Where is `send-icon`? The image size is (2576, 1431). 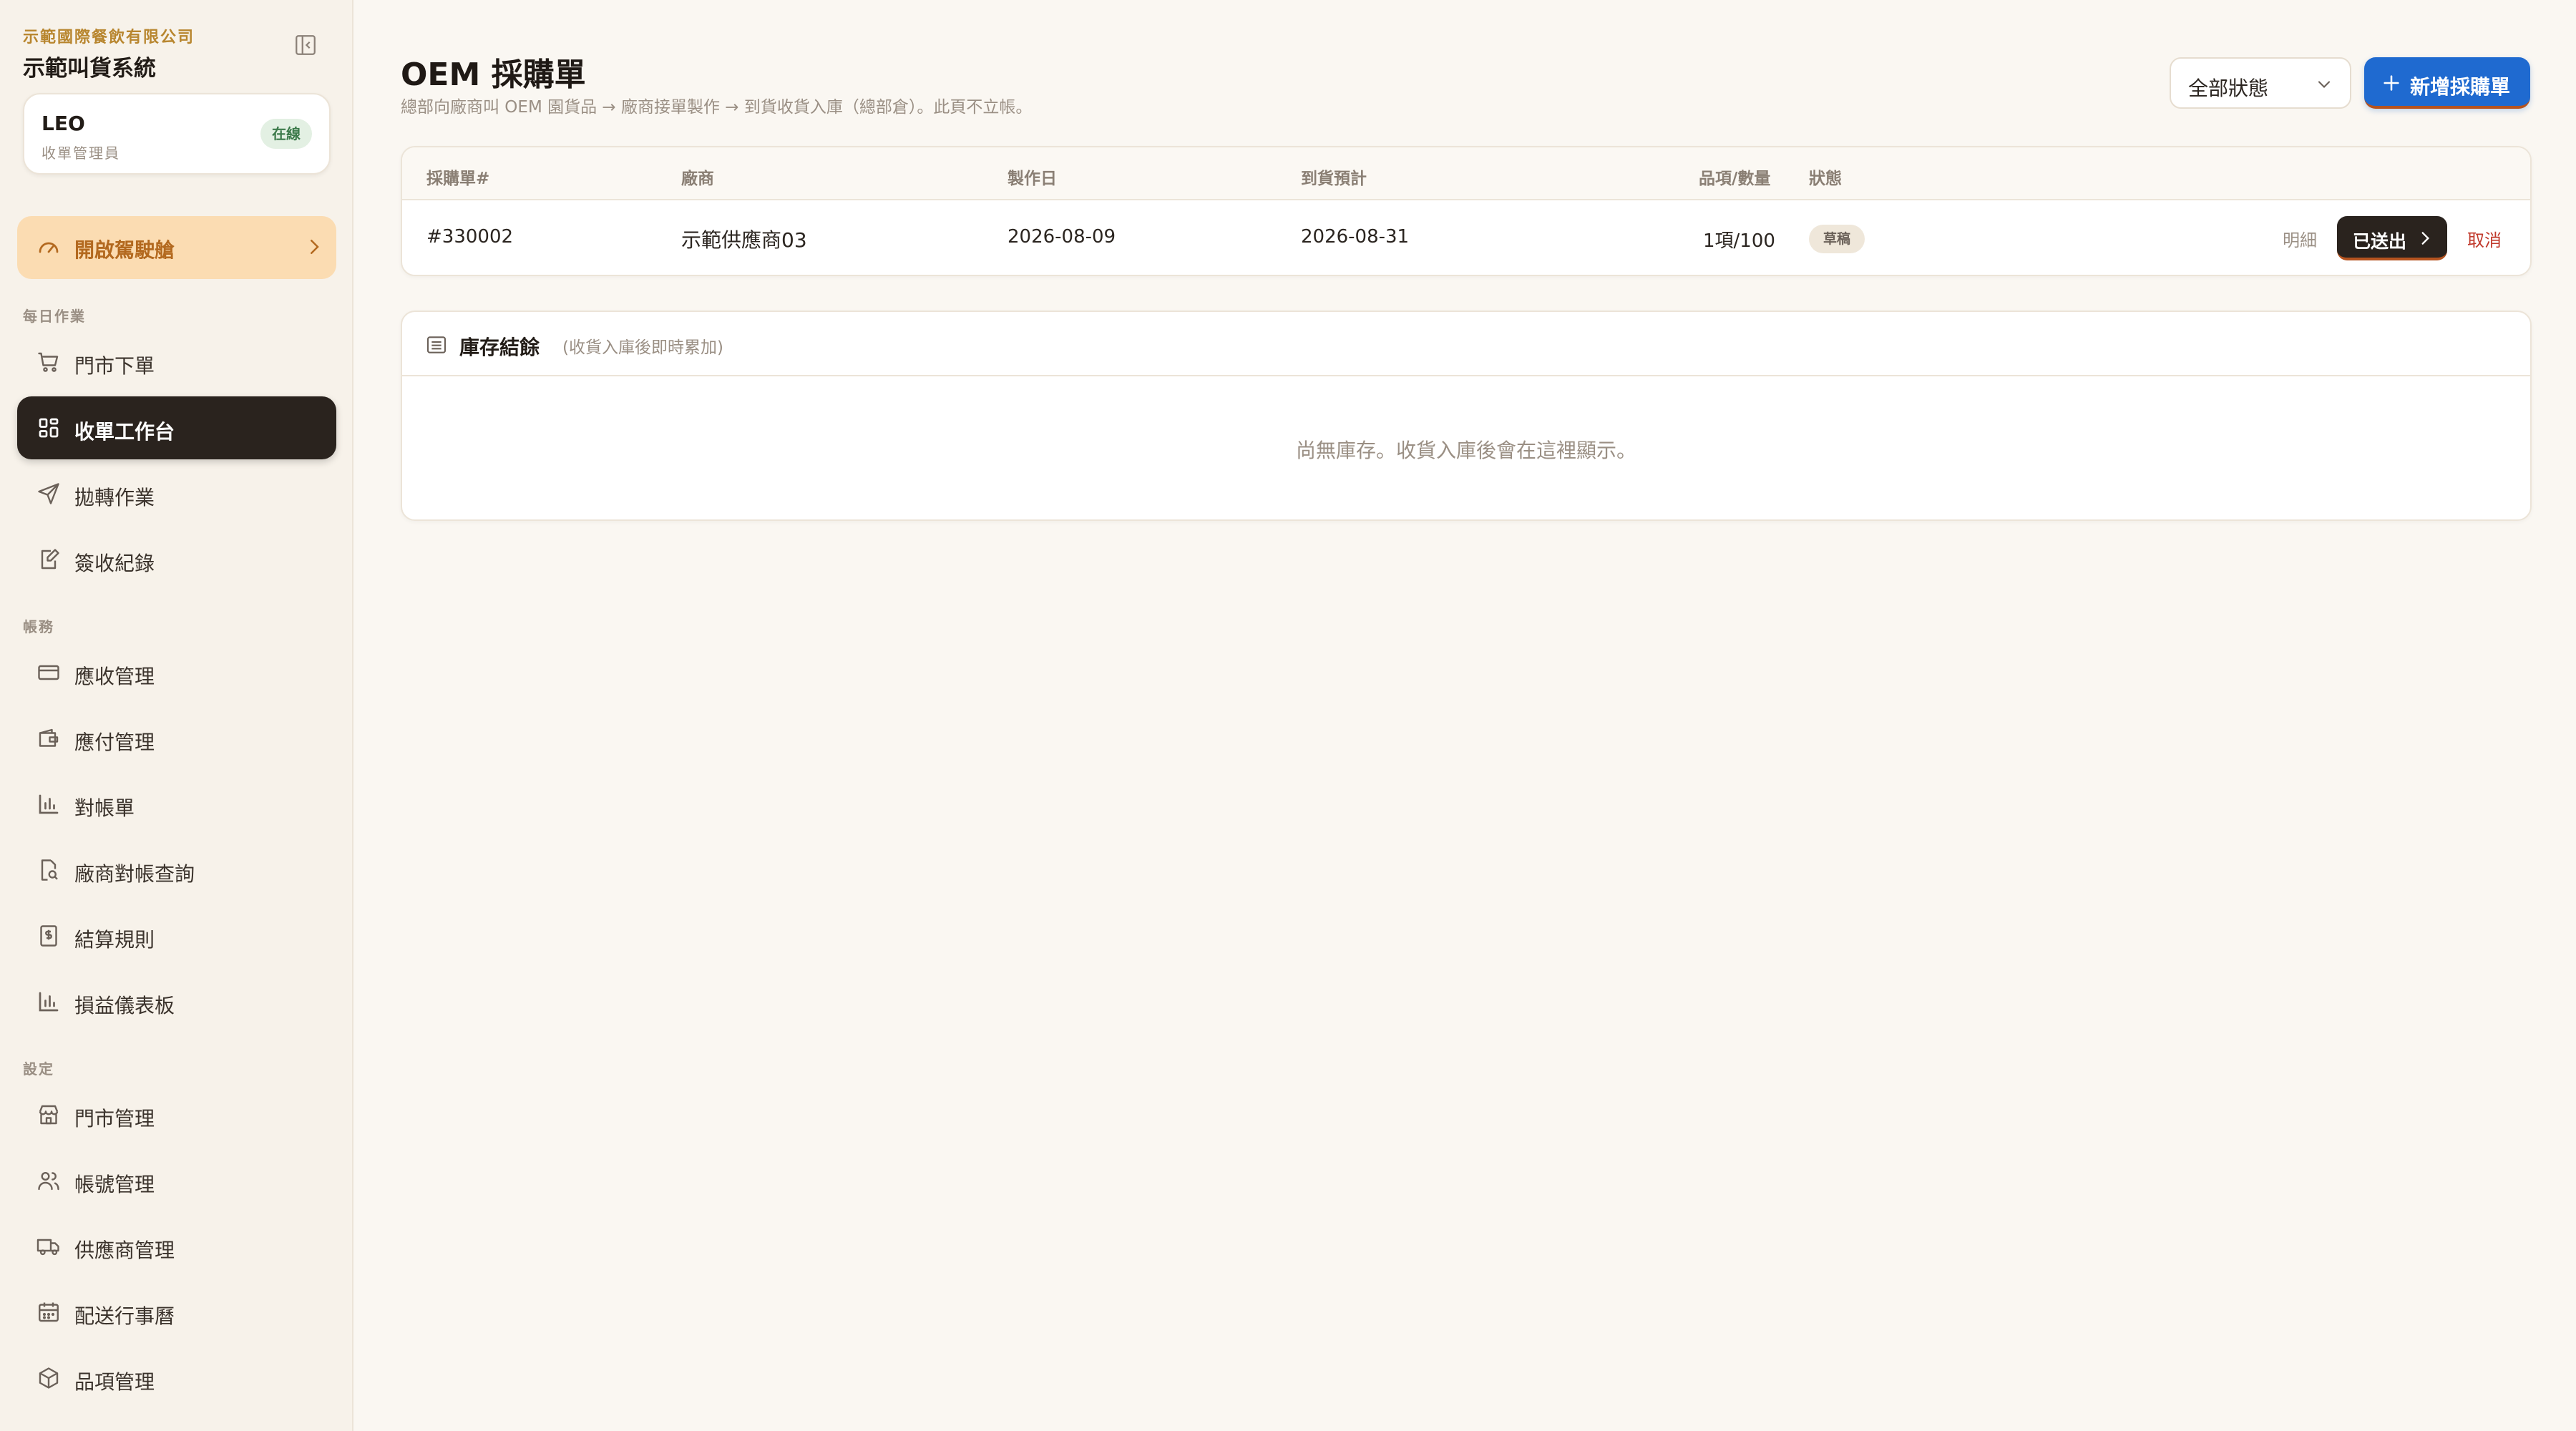 send-icon is located at coordinates (49, 494).